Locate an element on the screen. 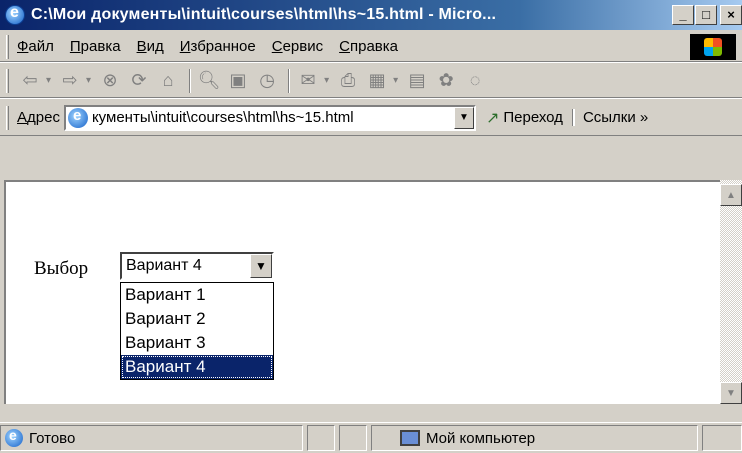 Image resolution: width=742 pixels, height=453 pixels. page-status-icon is located at coordinates (14, 437).